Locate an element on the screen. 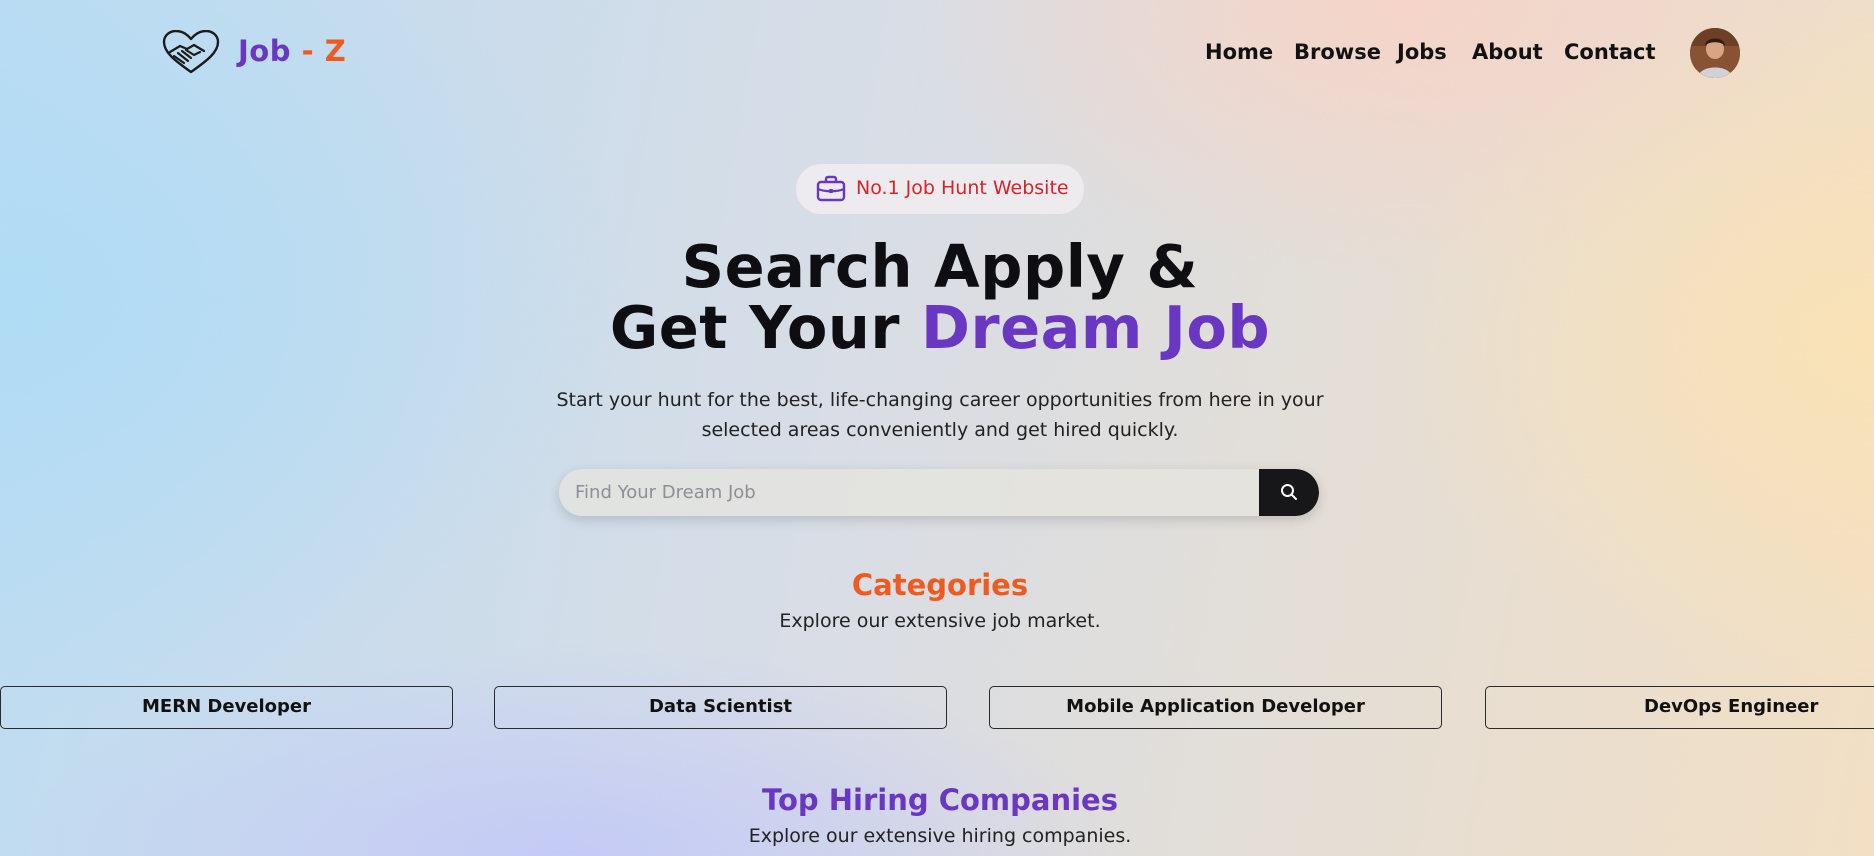 The width and height of the screenshot is (1874, 856). logo-part-z: Z is located at coordinates (335, 51).